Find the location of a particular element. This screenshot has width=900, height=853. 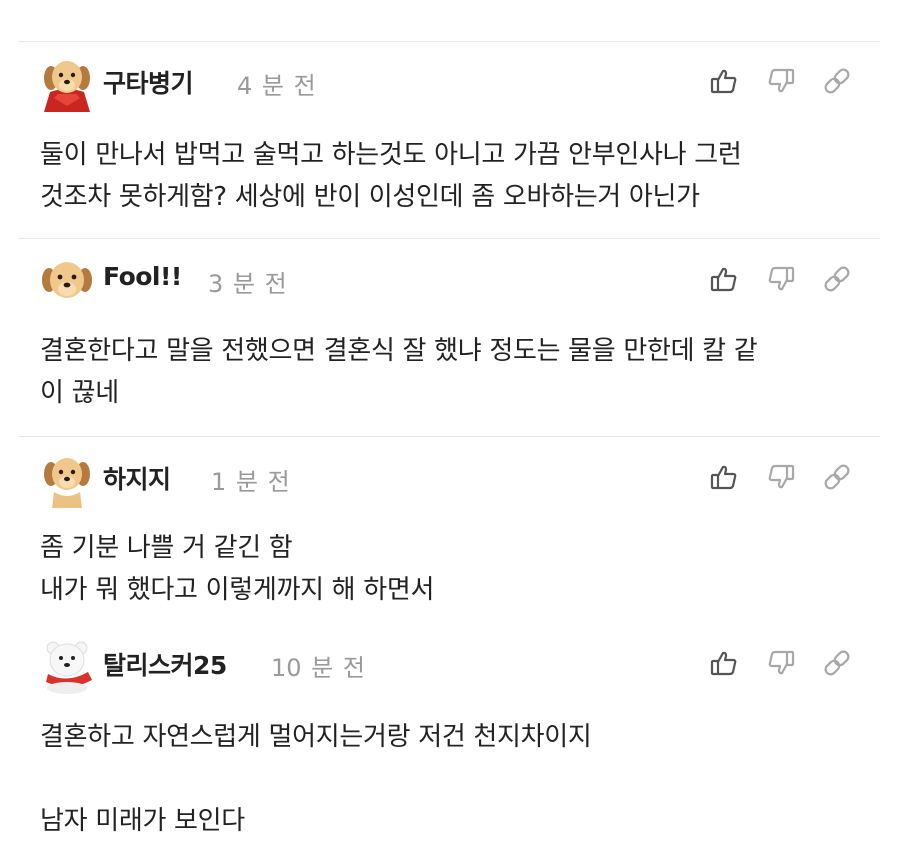

comment-text-line is located at coordinates (450, 779).